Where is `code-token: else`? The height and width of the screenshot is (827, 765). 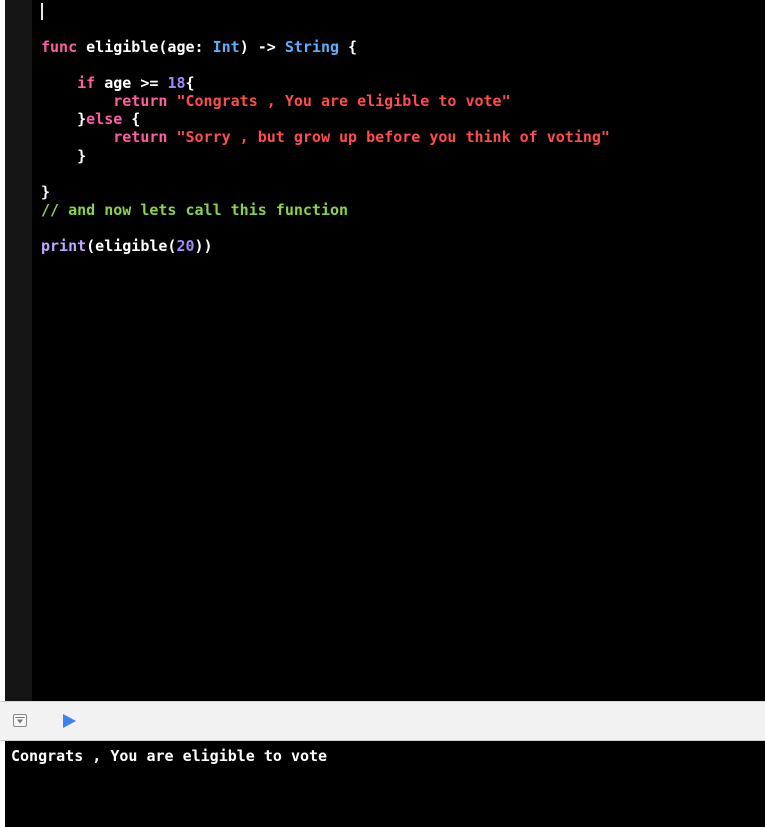
code-token: else is located at coordinates (104, 119).